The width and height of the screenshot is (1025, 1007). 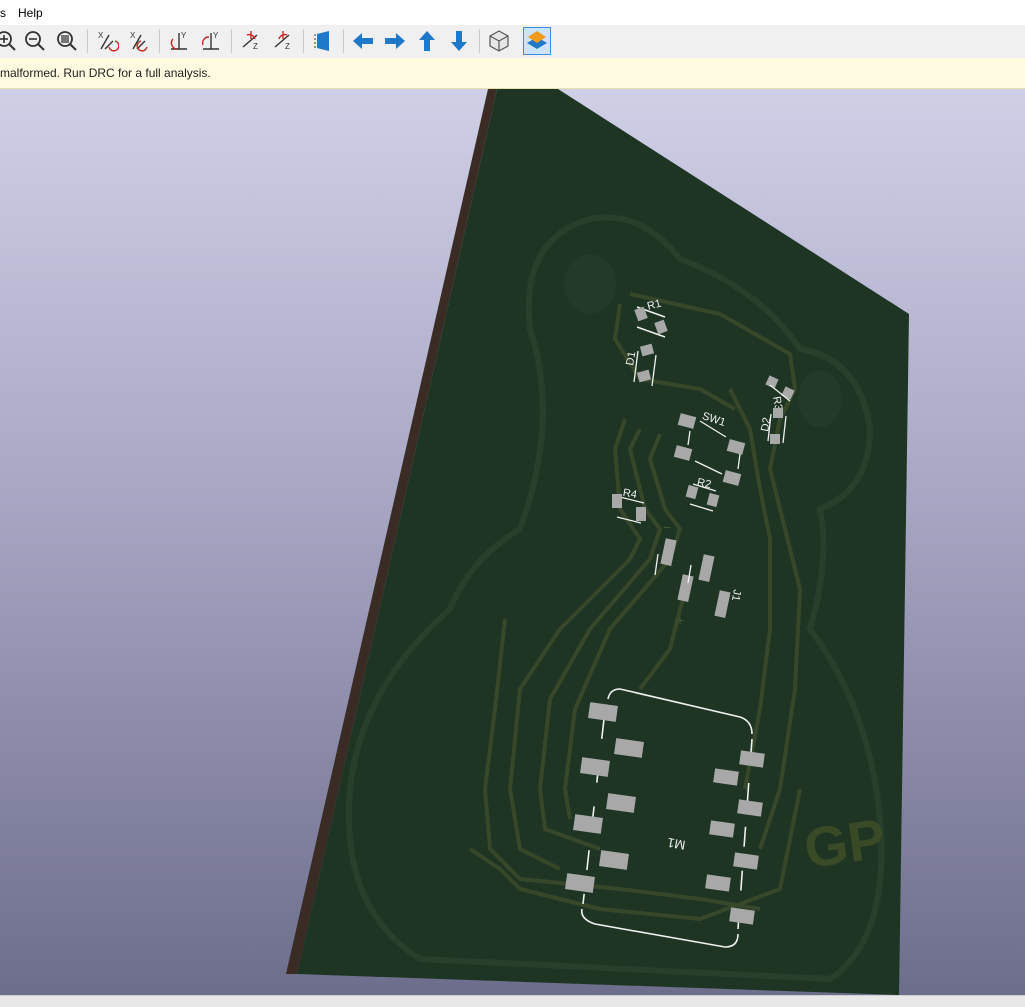 What do you see at coordinates (676, 844) in the screenshot?
I see `label-m1: M1` at bounding box center [676, 844].